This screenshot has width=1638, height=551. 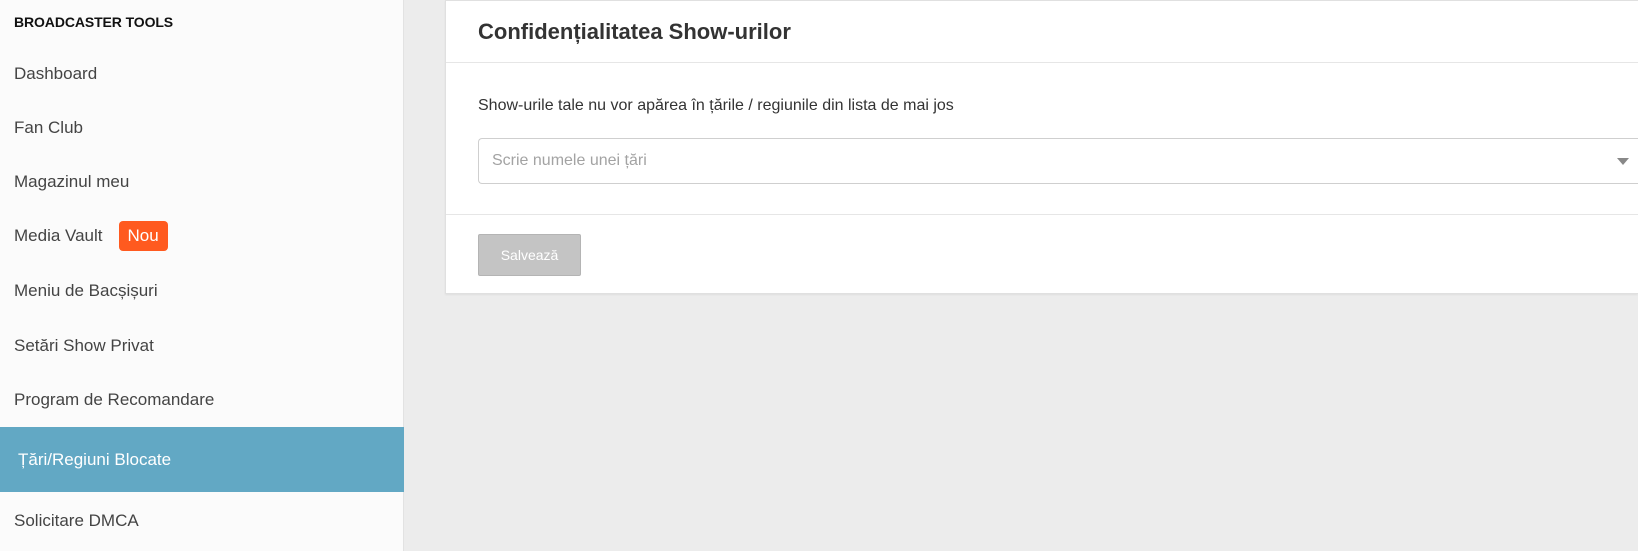 What do you see at coordinates (202, 181) in the screenshot?
I see `sidebar-item-my-shop: Magazinul meu` at bounding box center [202, 181].